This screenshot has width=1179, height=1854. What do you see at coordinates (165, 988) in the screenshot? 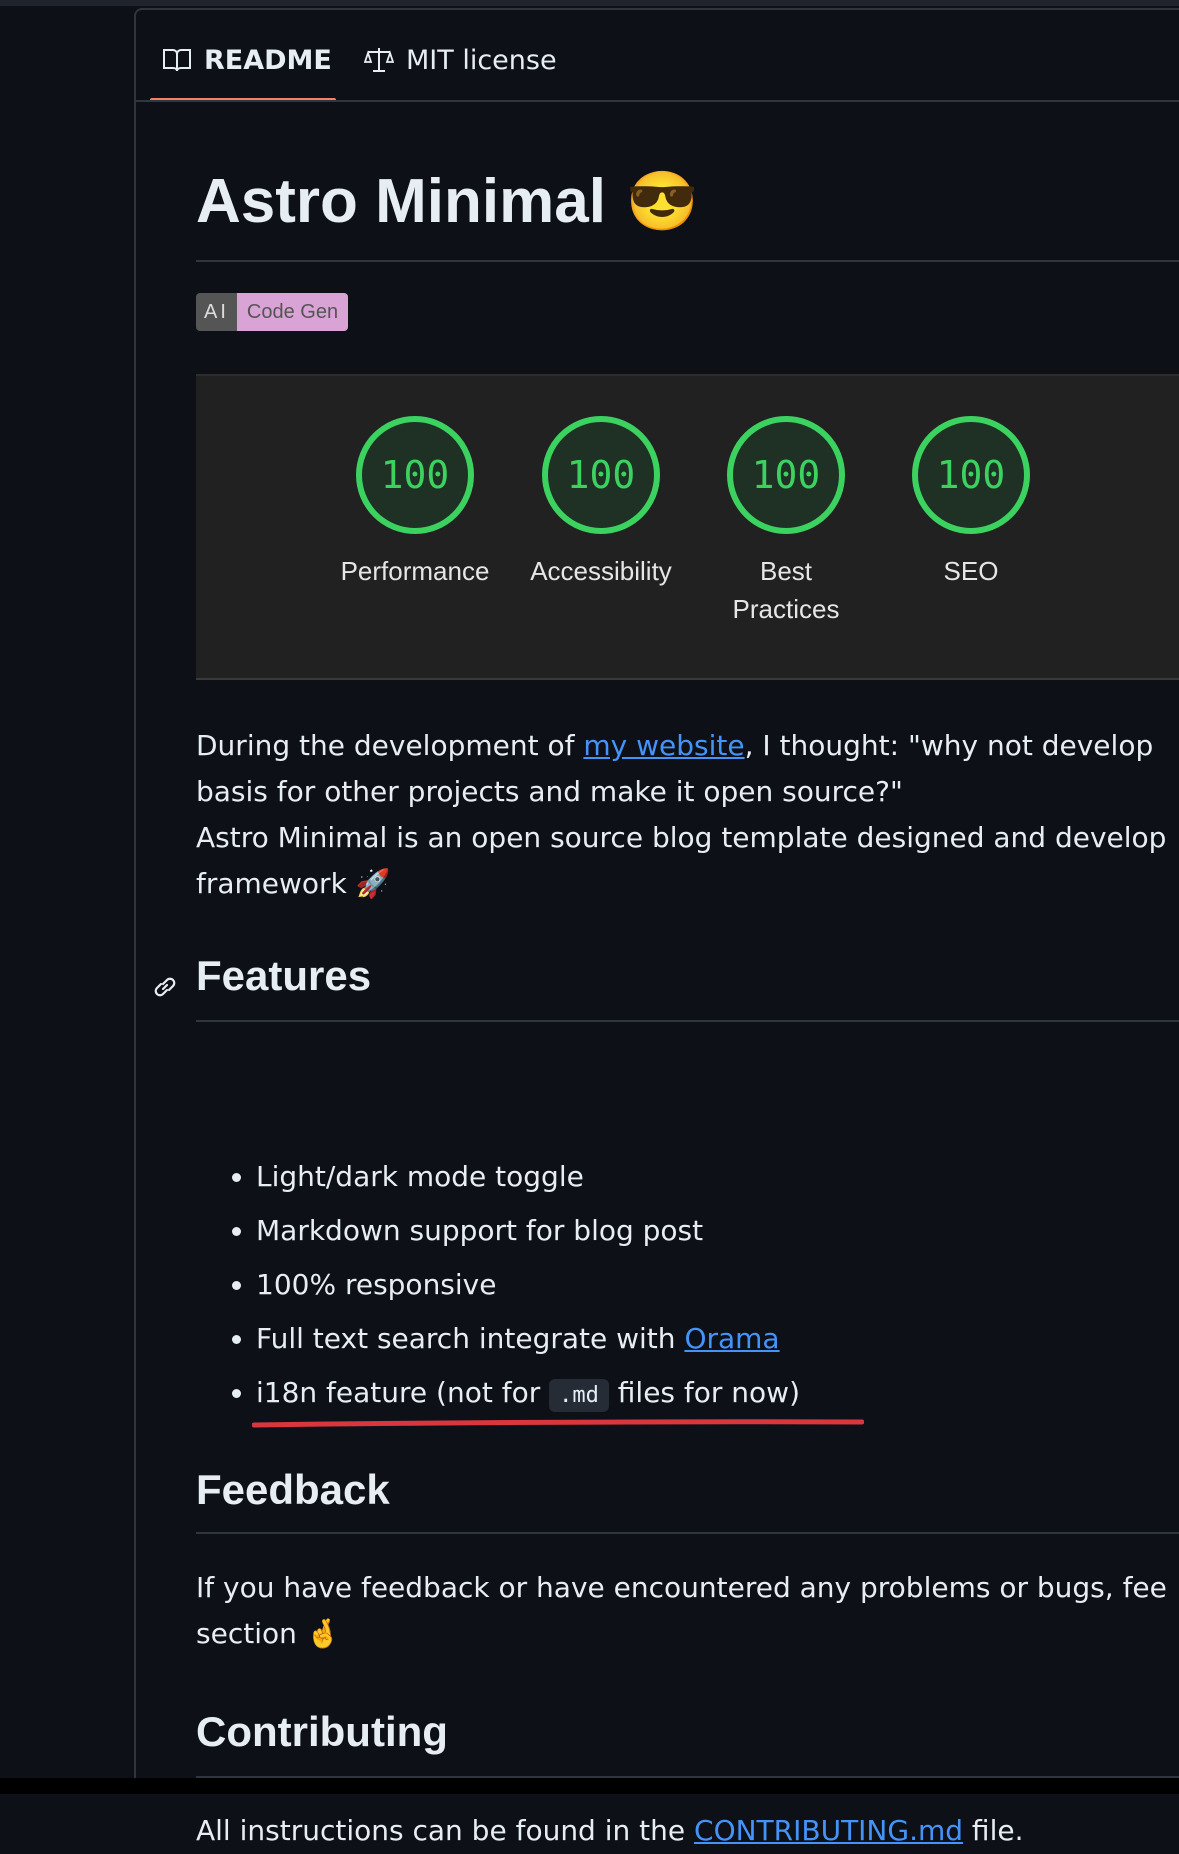
I see `link-anchor-icon` at bounding box center [165, 988].